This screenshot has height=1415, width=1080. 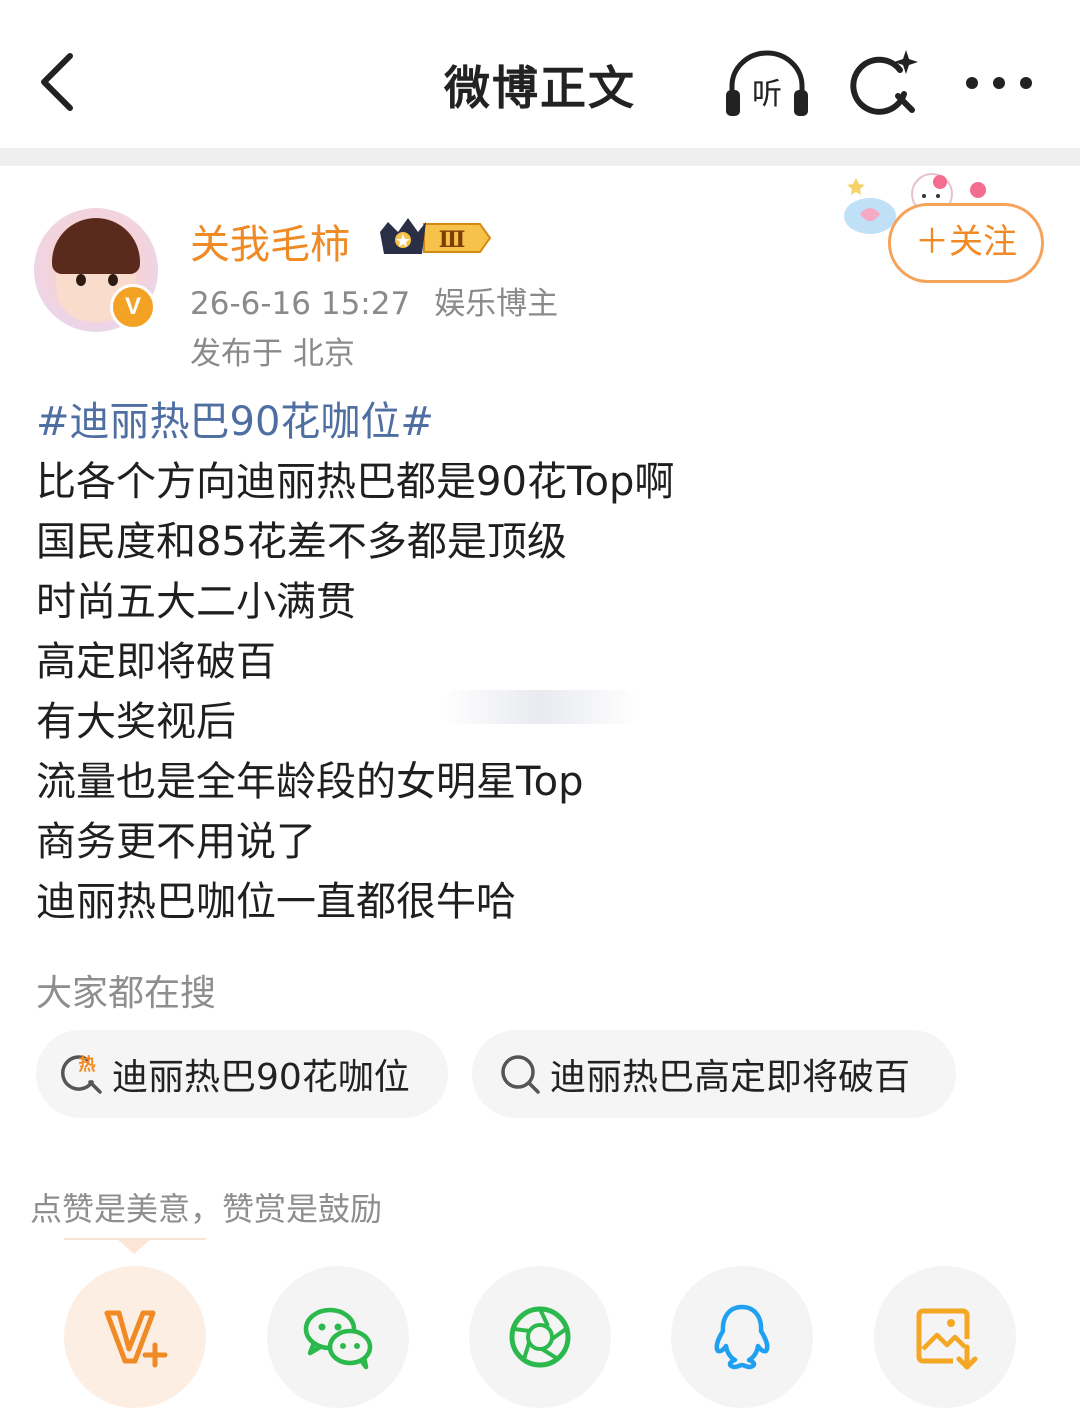 I want to click on post-text-line: 迪丽热巴咖位一直都很牛哈, so click(x=276, y=902).